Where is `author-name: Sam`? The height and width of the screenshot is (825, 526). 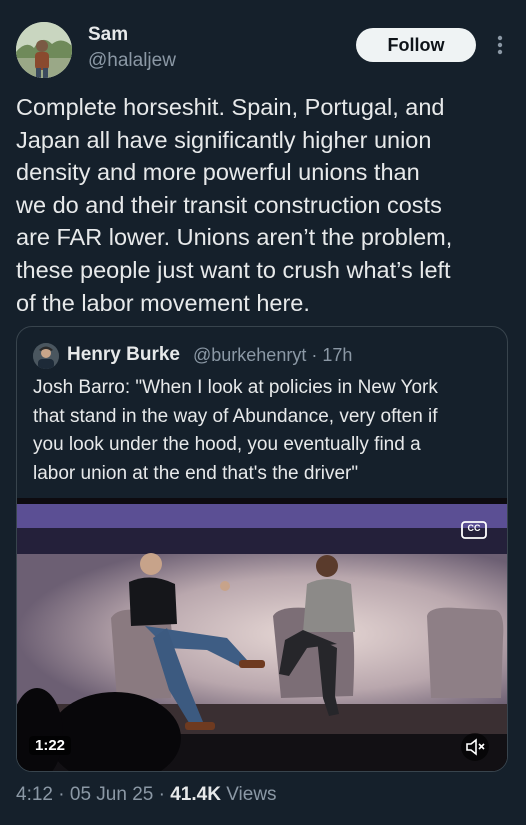 author-name: Sam is located at coordinates (108, 35).